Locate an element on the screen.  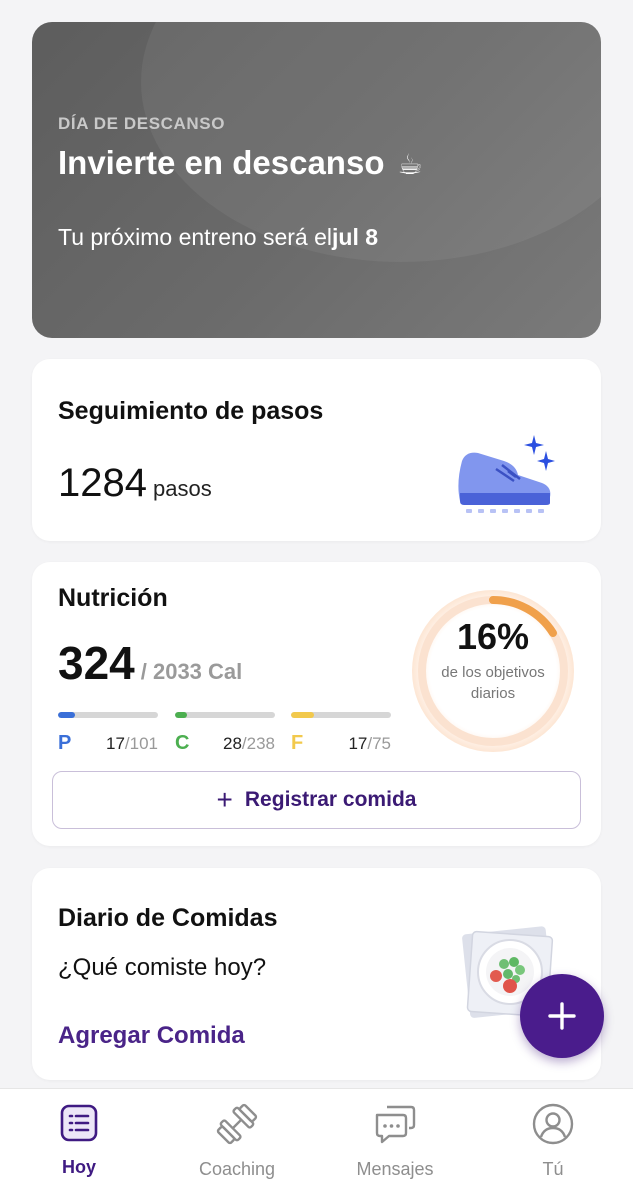
macro-value: 17/75 is located at coordinates (369, 744).